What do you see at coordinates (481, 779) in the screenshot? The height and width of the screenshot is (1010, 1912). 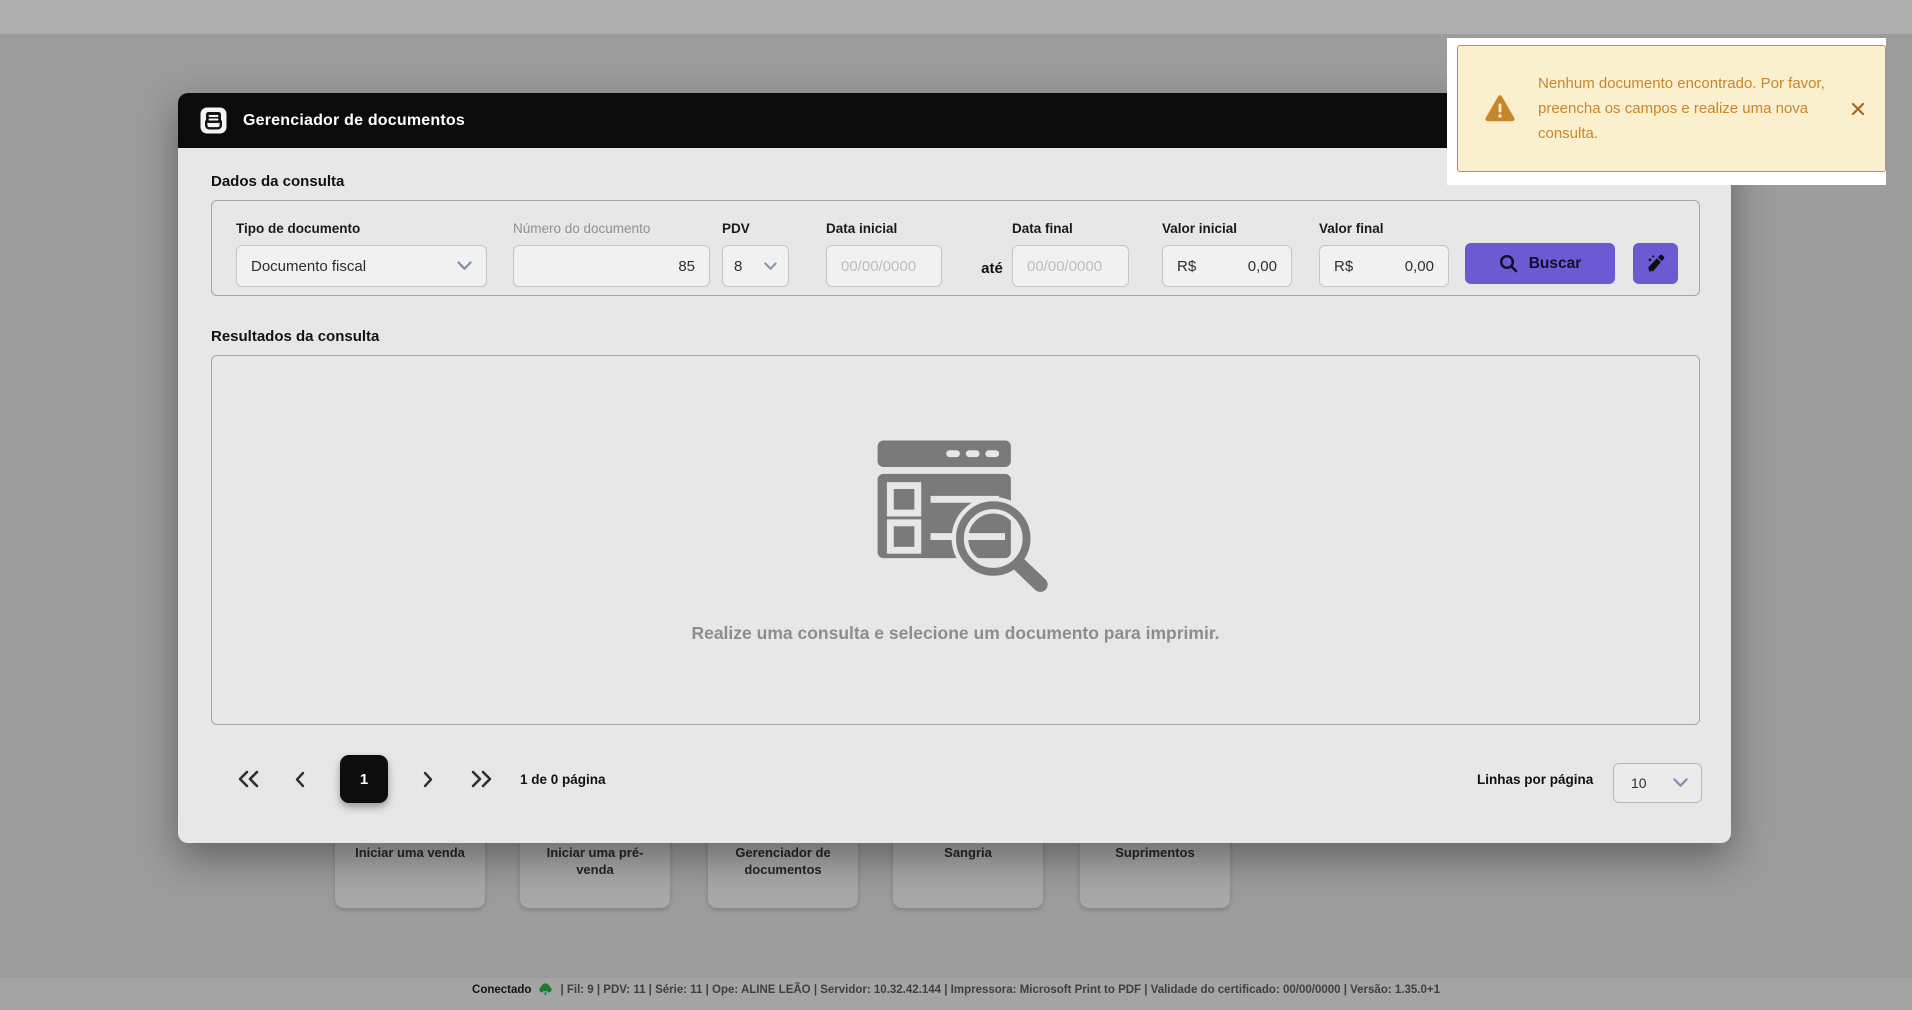 I see `last-page-button` at bounding box center [481, 779].